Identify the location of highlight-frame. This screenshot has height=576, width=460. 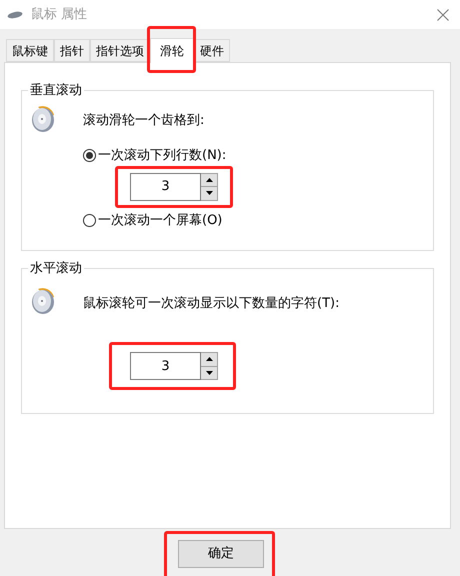
(171, 49).